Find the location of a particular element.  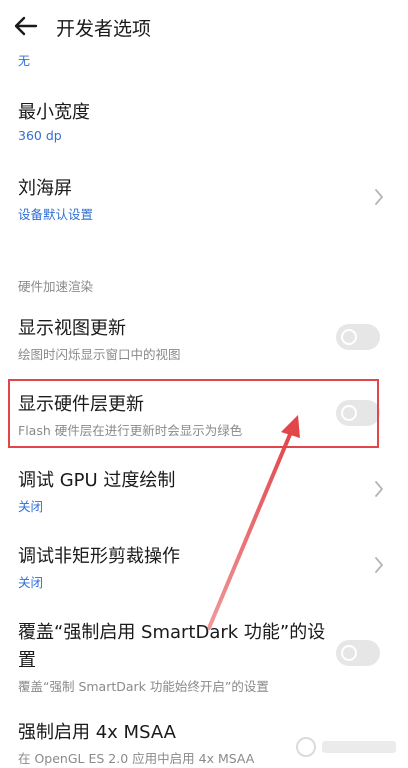

arrow-left-icon is located at coordinates (26, 26).